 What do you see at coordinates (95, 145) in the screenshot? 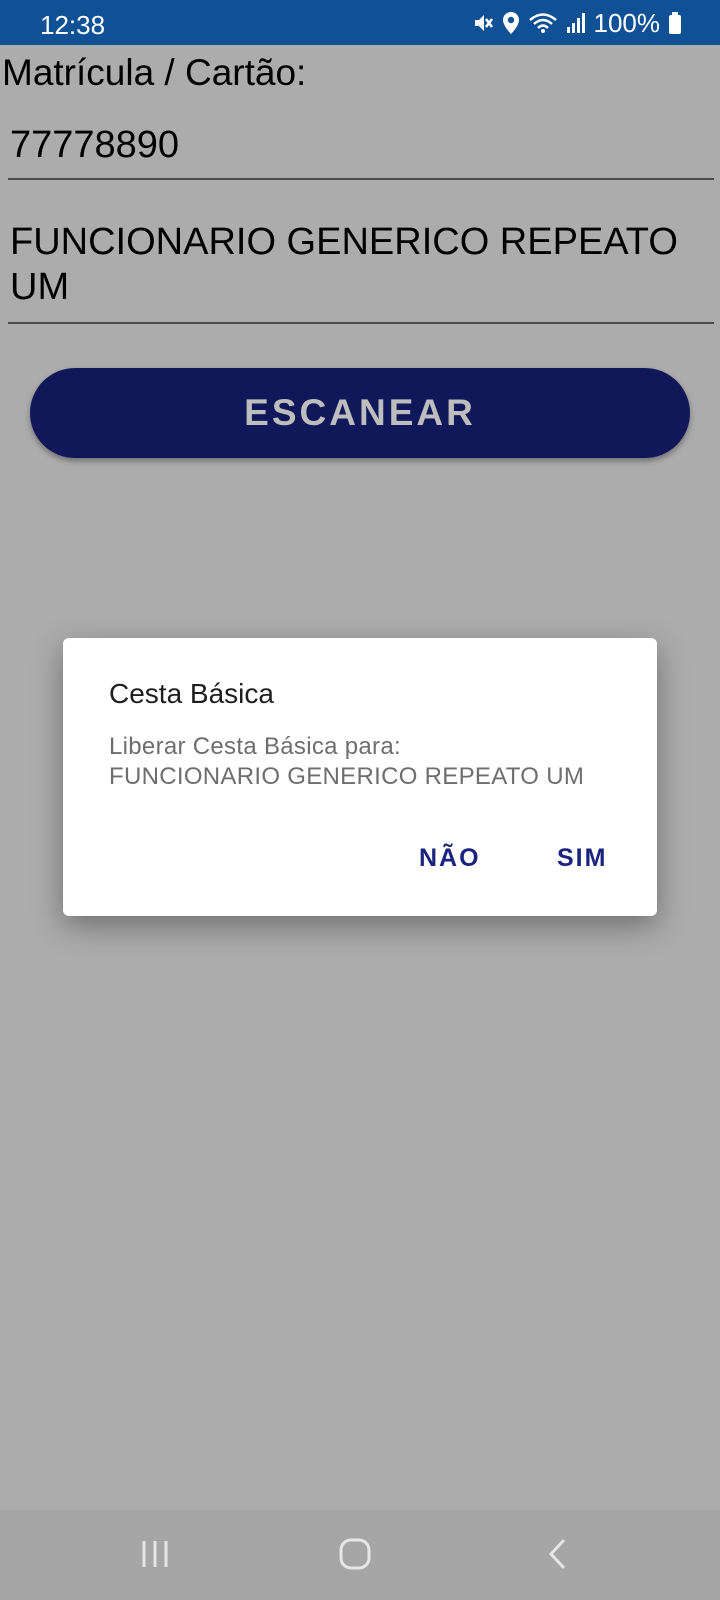
I see `matricula-value: 77778890` at bounding box center [95, 145].